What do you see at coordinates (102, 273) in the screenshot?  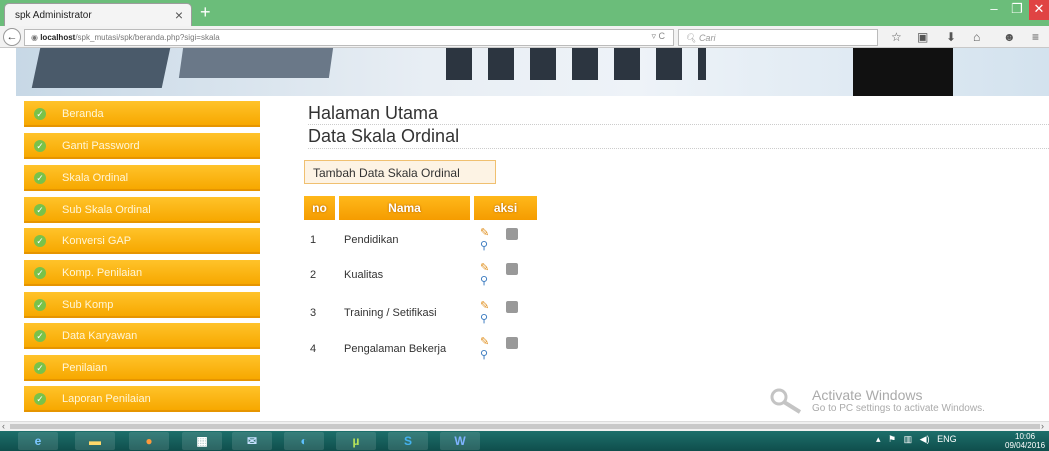 I see `sidebar-item-label: Komp. Penilaian` at bounding box center [102, 273].